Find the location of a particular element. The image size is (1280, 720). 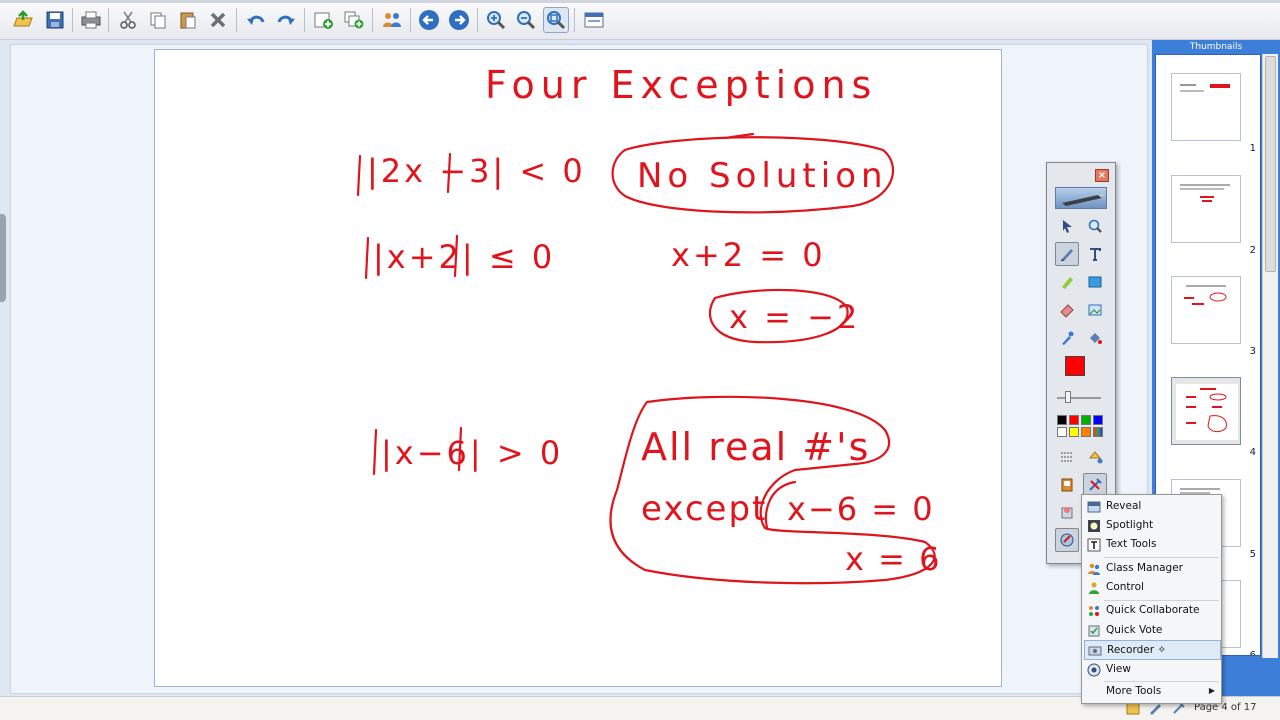

class-manager-icon is located at coordinates (1094, 569).